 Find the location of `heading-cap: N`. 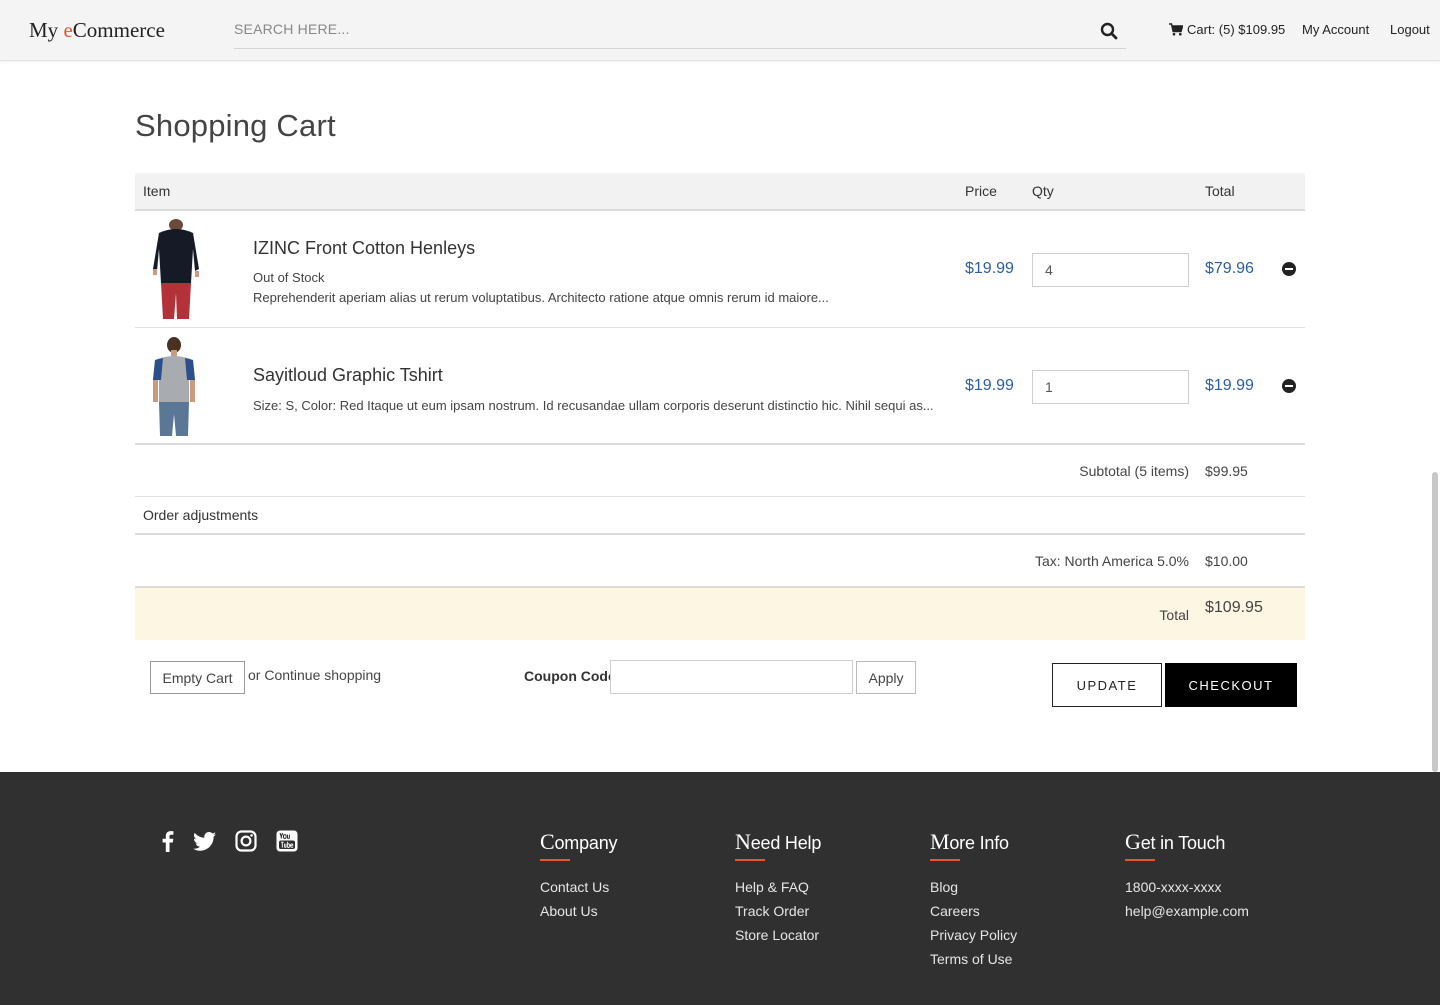

heading-cap: N is located at coordinates (743, 841).